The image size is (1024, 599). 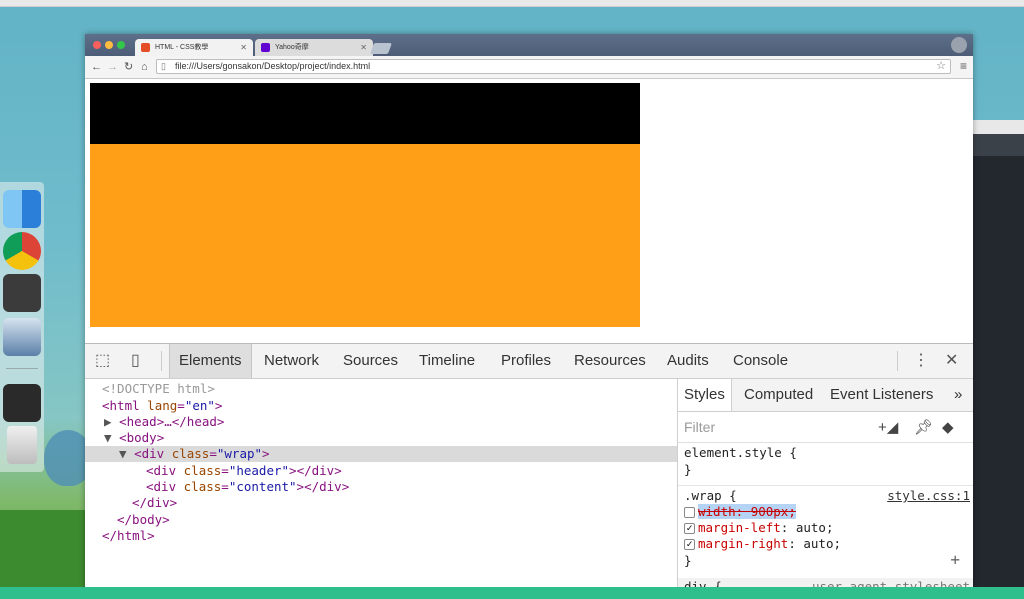 I want to click on dock, so click(x=22, y=327).